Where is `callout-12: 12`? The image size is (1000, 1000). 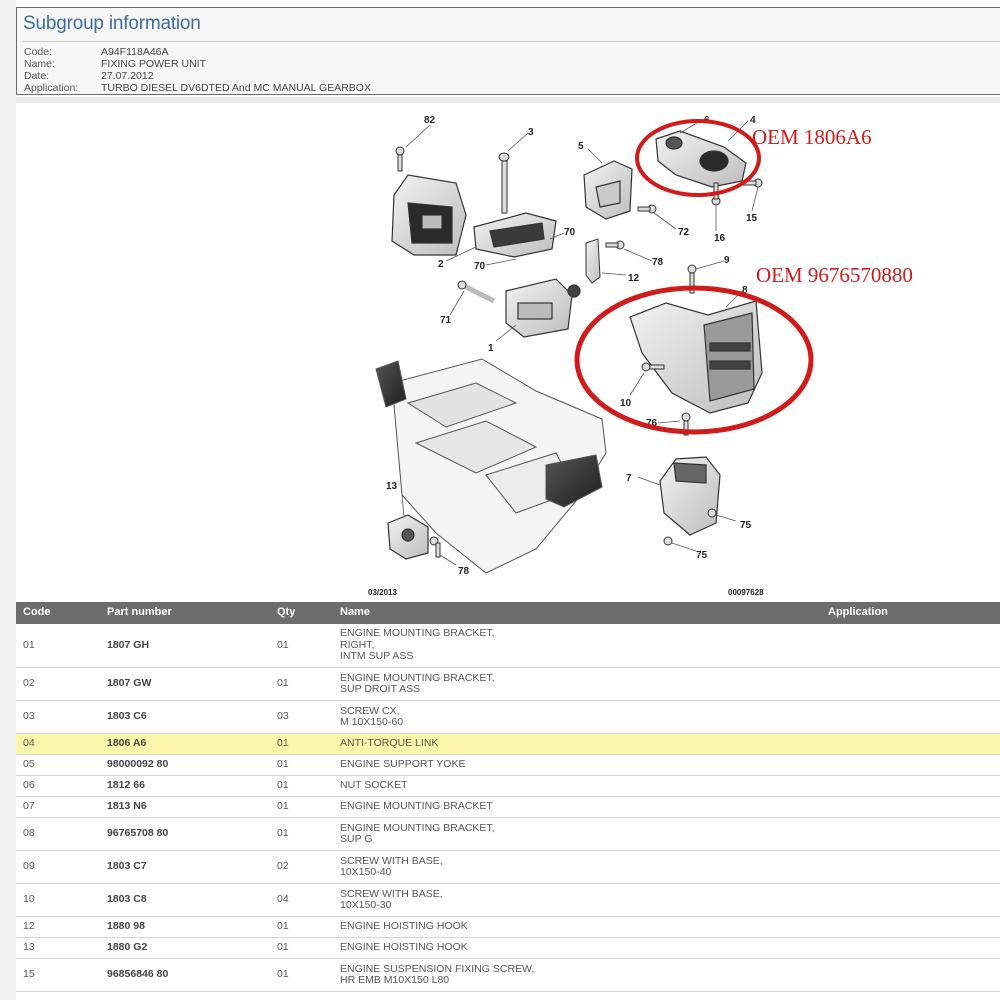 callout-12: 12 is located at coordinates (634, 278).